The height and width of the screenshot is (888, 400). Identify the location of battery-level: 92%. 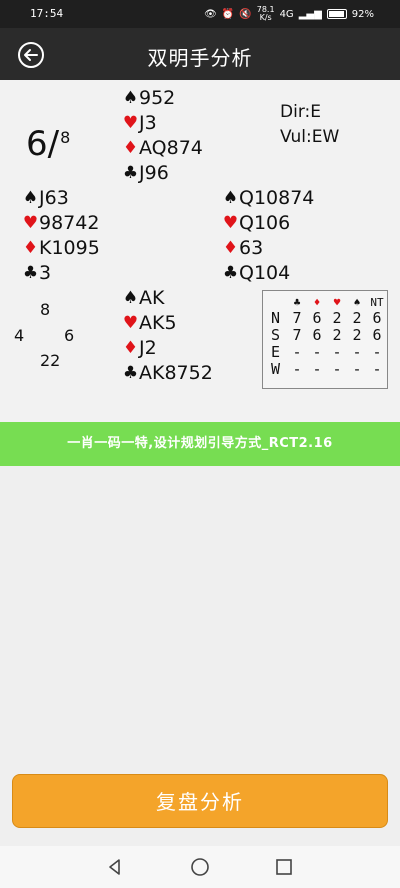
(362, 14).